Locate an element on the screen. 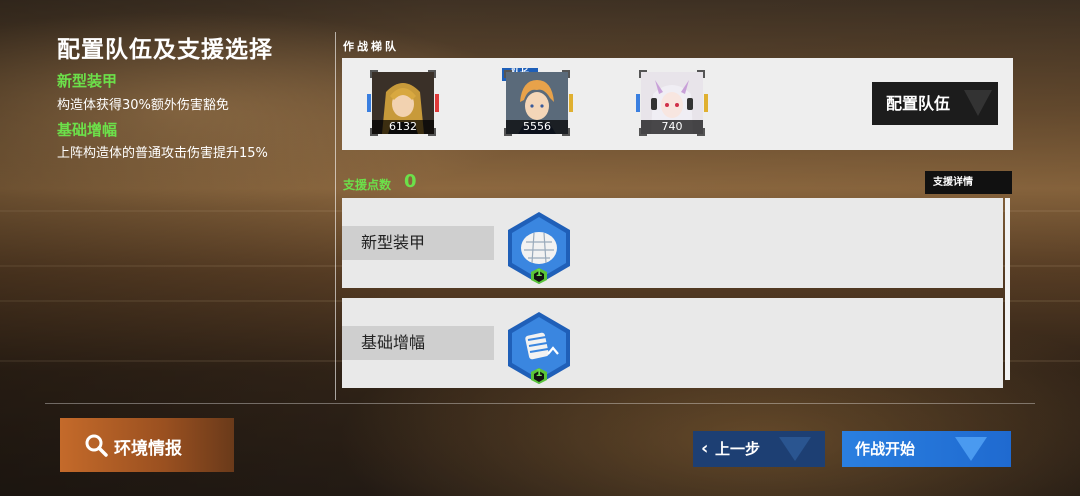  start-battle-button: 作战开始 is located at coordinates (926, 449).